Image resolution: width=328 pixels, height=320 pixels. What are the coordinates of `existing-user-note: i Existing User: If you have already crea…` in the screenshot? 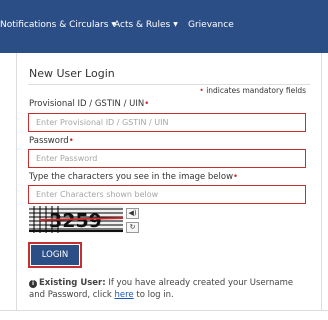 It's located at (164, 289).